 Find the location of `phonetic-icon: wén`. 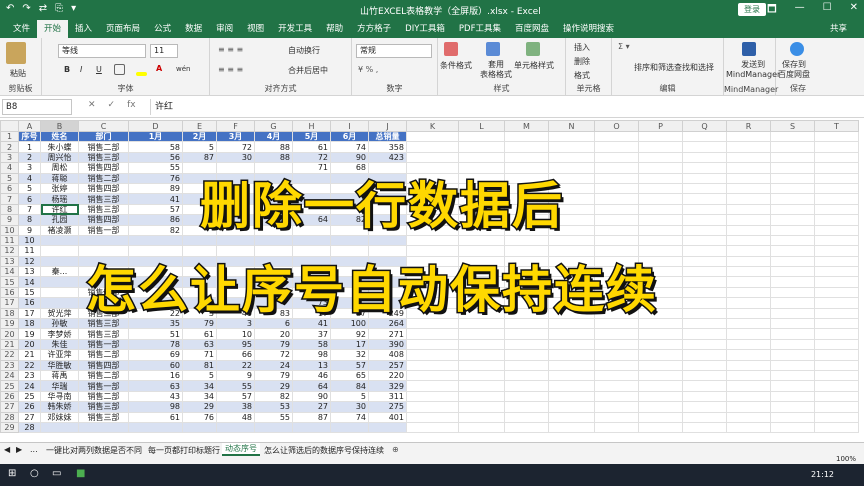

phonetic-icon: wén is located at coordinates (183, 69).